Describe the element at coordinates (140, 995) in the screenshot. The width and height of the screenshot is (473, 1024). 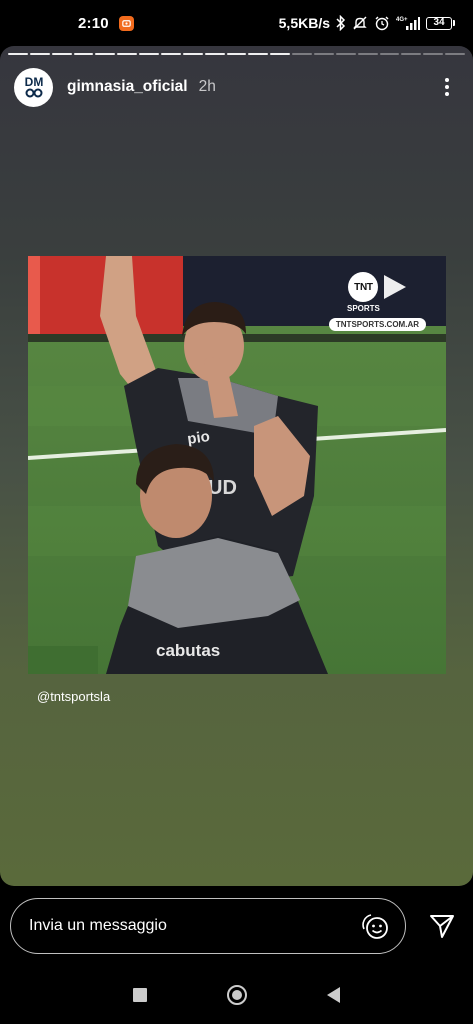
I see `recent-apps-icon` at that location.